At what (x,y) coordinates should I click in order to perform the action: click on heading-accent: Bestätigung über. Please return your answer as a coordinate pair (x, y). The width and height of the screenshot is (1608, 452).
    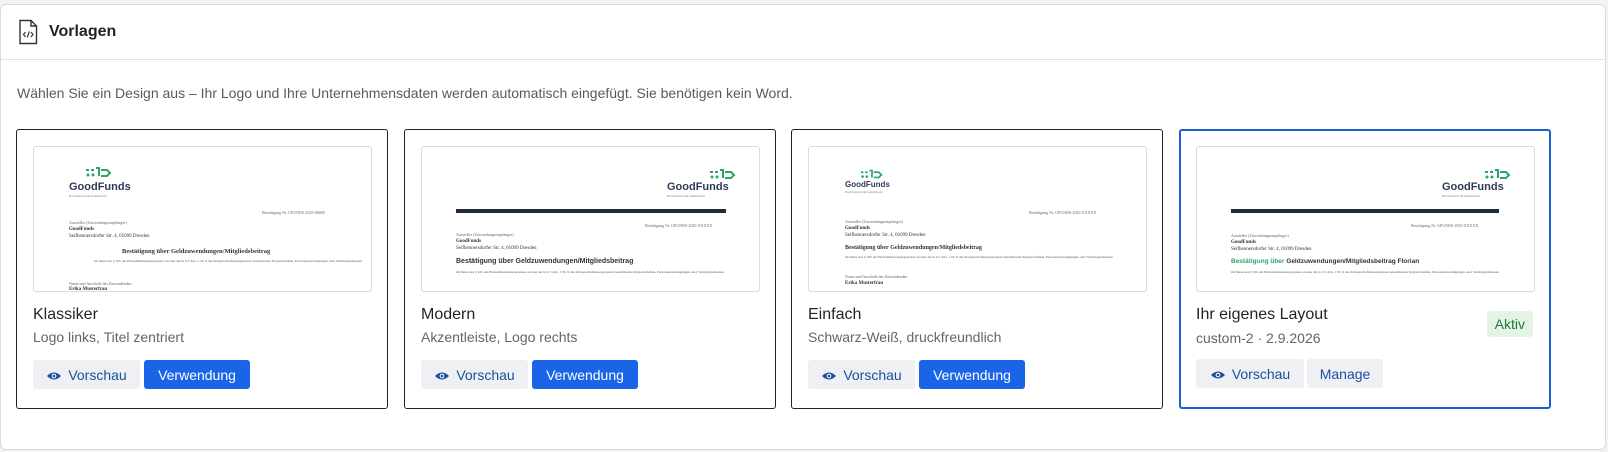
    Looking at the image, I should click on (1258, 261).